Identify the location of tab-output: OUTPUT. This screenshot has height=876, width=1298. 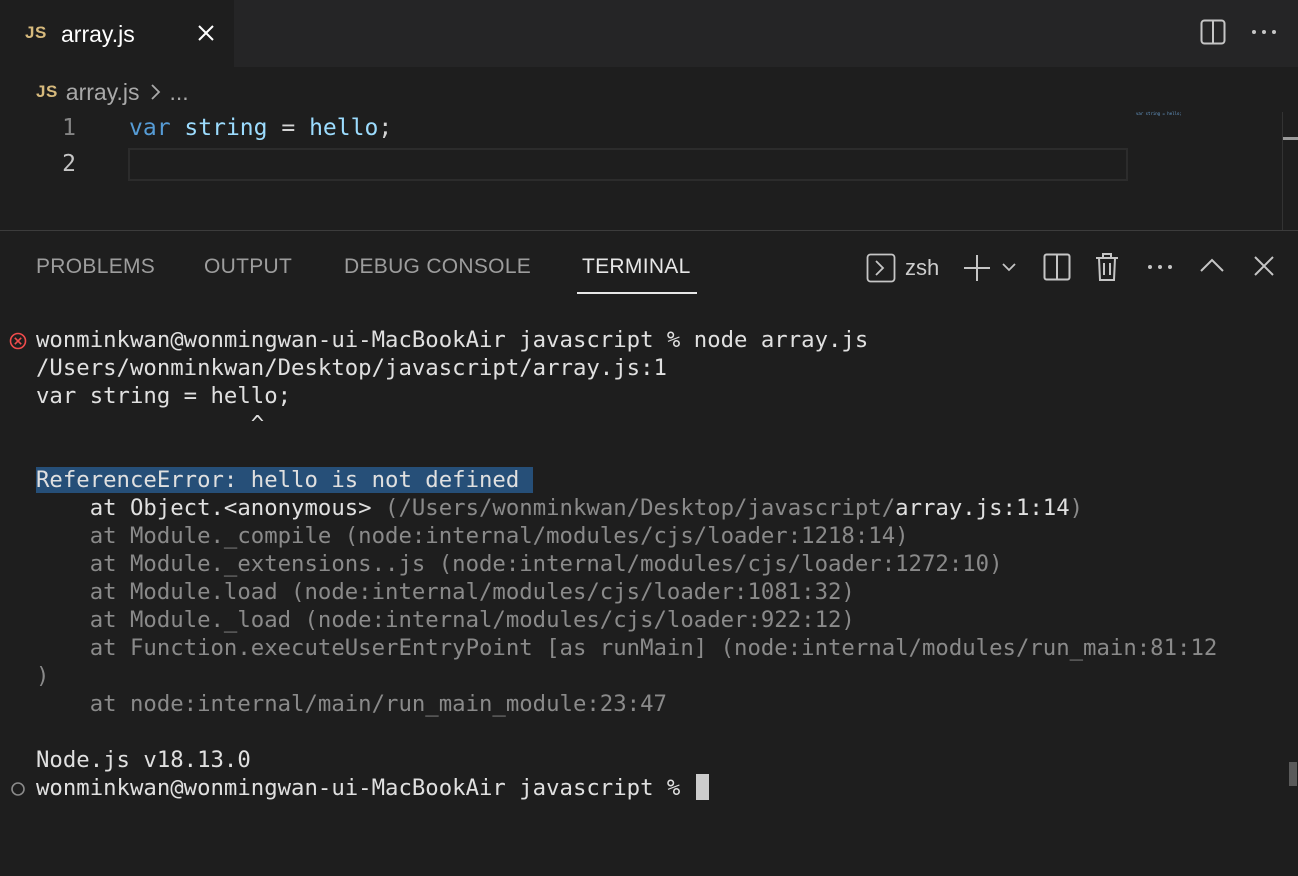
(248, 267).